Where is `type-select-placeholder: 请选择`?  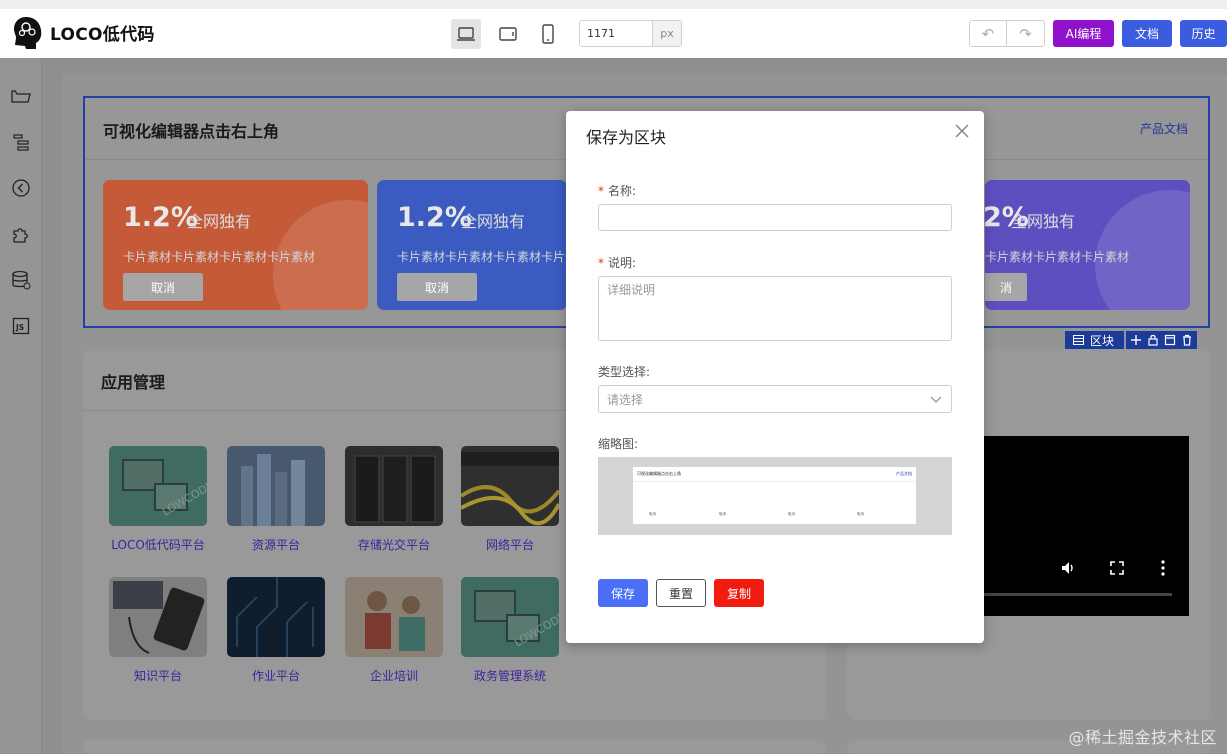
type-select-placeholder: 请选择 is located at coordinates (625, 399).